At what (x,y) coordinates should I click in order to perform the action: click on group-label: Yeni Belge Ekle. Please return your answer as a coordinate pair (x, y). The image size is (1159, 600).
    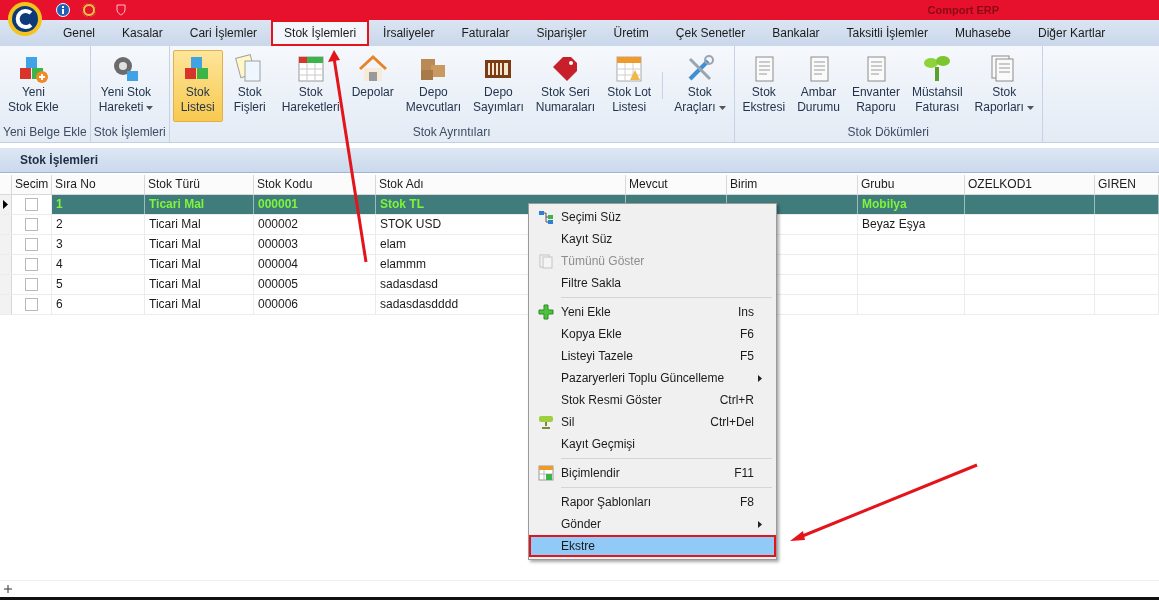
    Looking at the image, I should click on (45, 133).